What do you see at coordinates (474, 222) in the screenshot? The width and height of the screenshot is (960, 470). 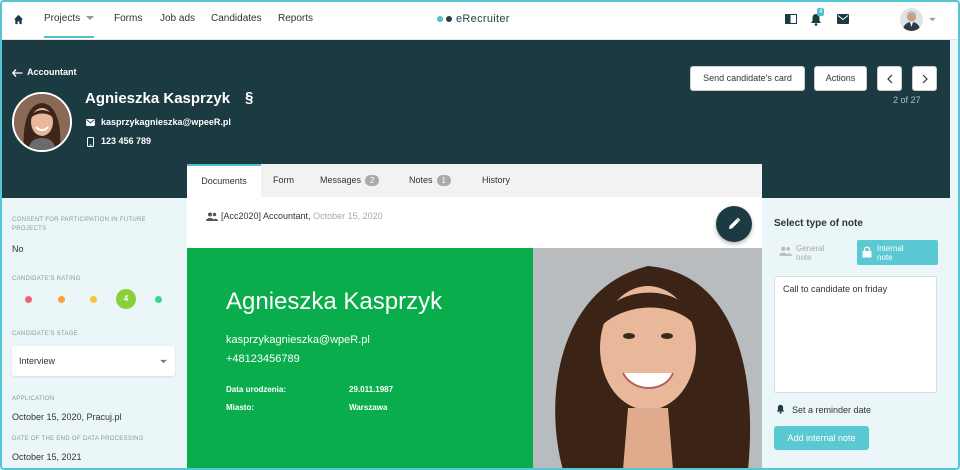 I see `document-header: [Acc2020] Accountant, October 15, 2020` at bounding box center [474, 222].